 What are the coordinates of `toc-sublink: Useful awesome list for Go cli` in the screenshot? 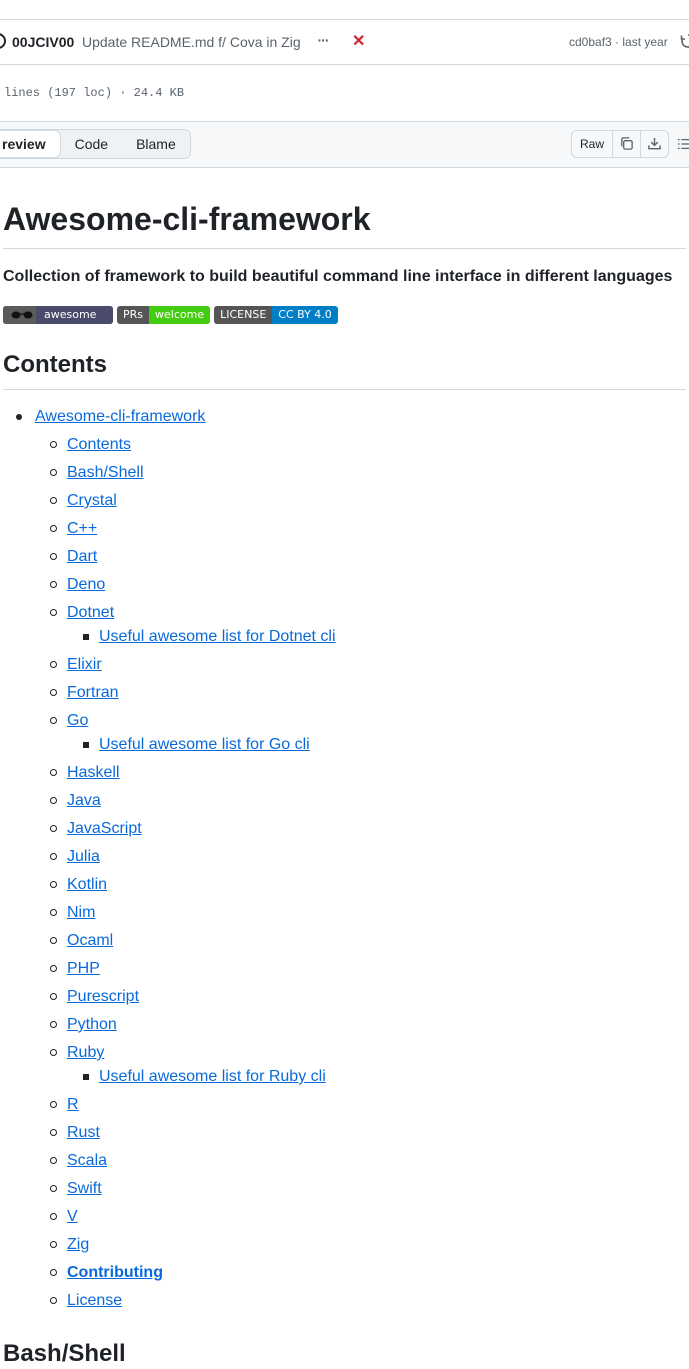 It's located at (204, 744).